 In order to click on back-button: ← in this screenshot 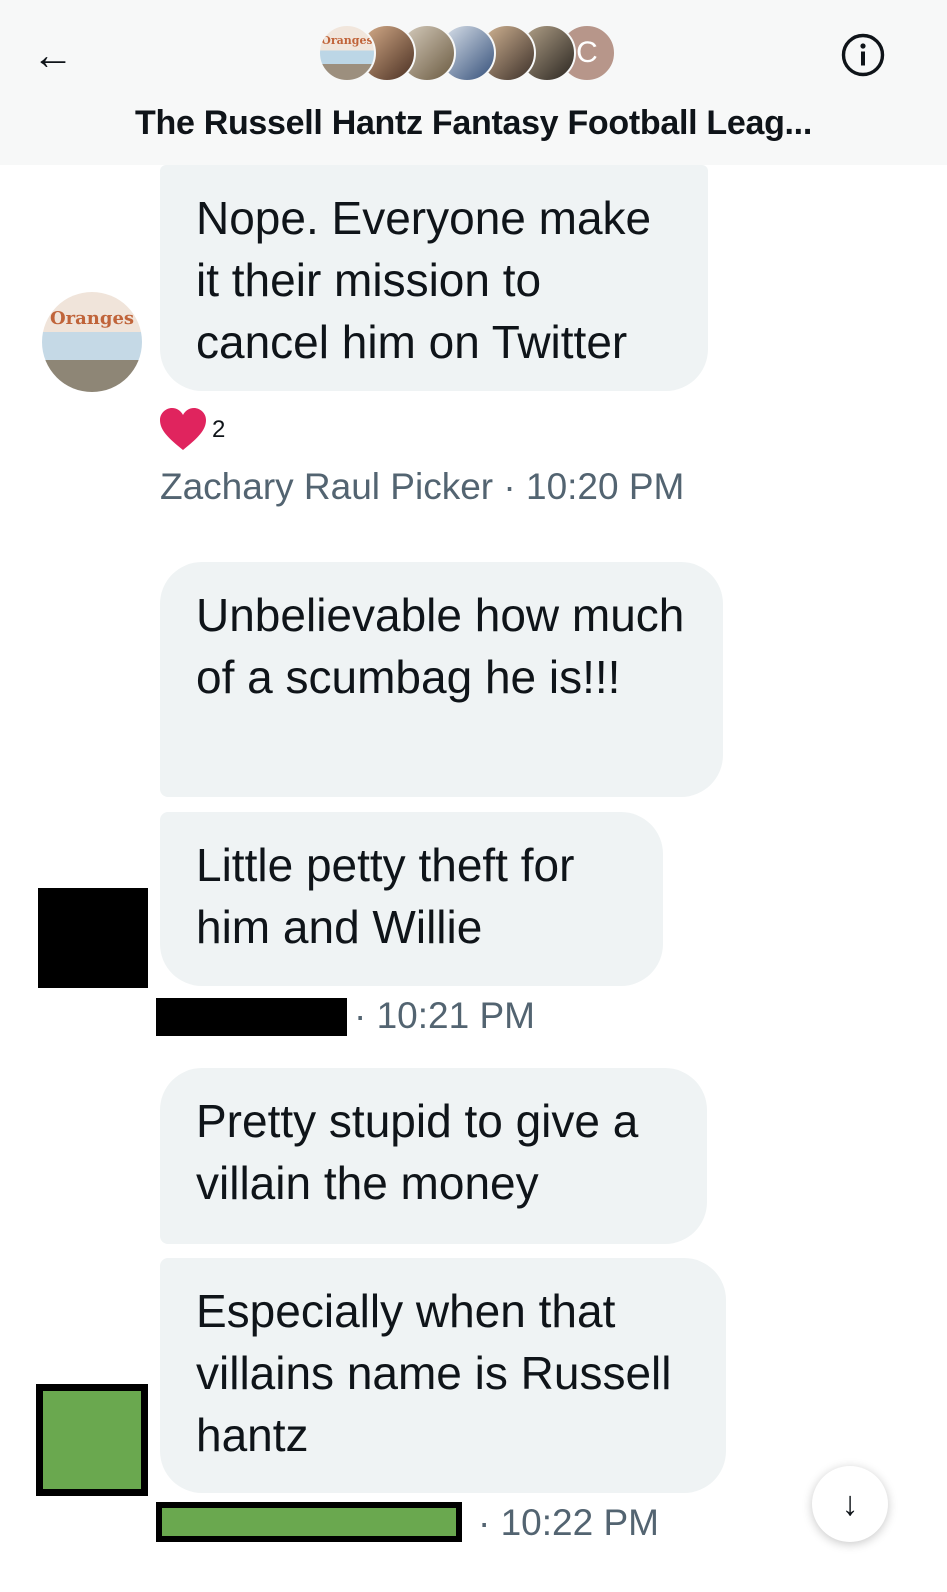, I will do `click(53, 55)`.